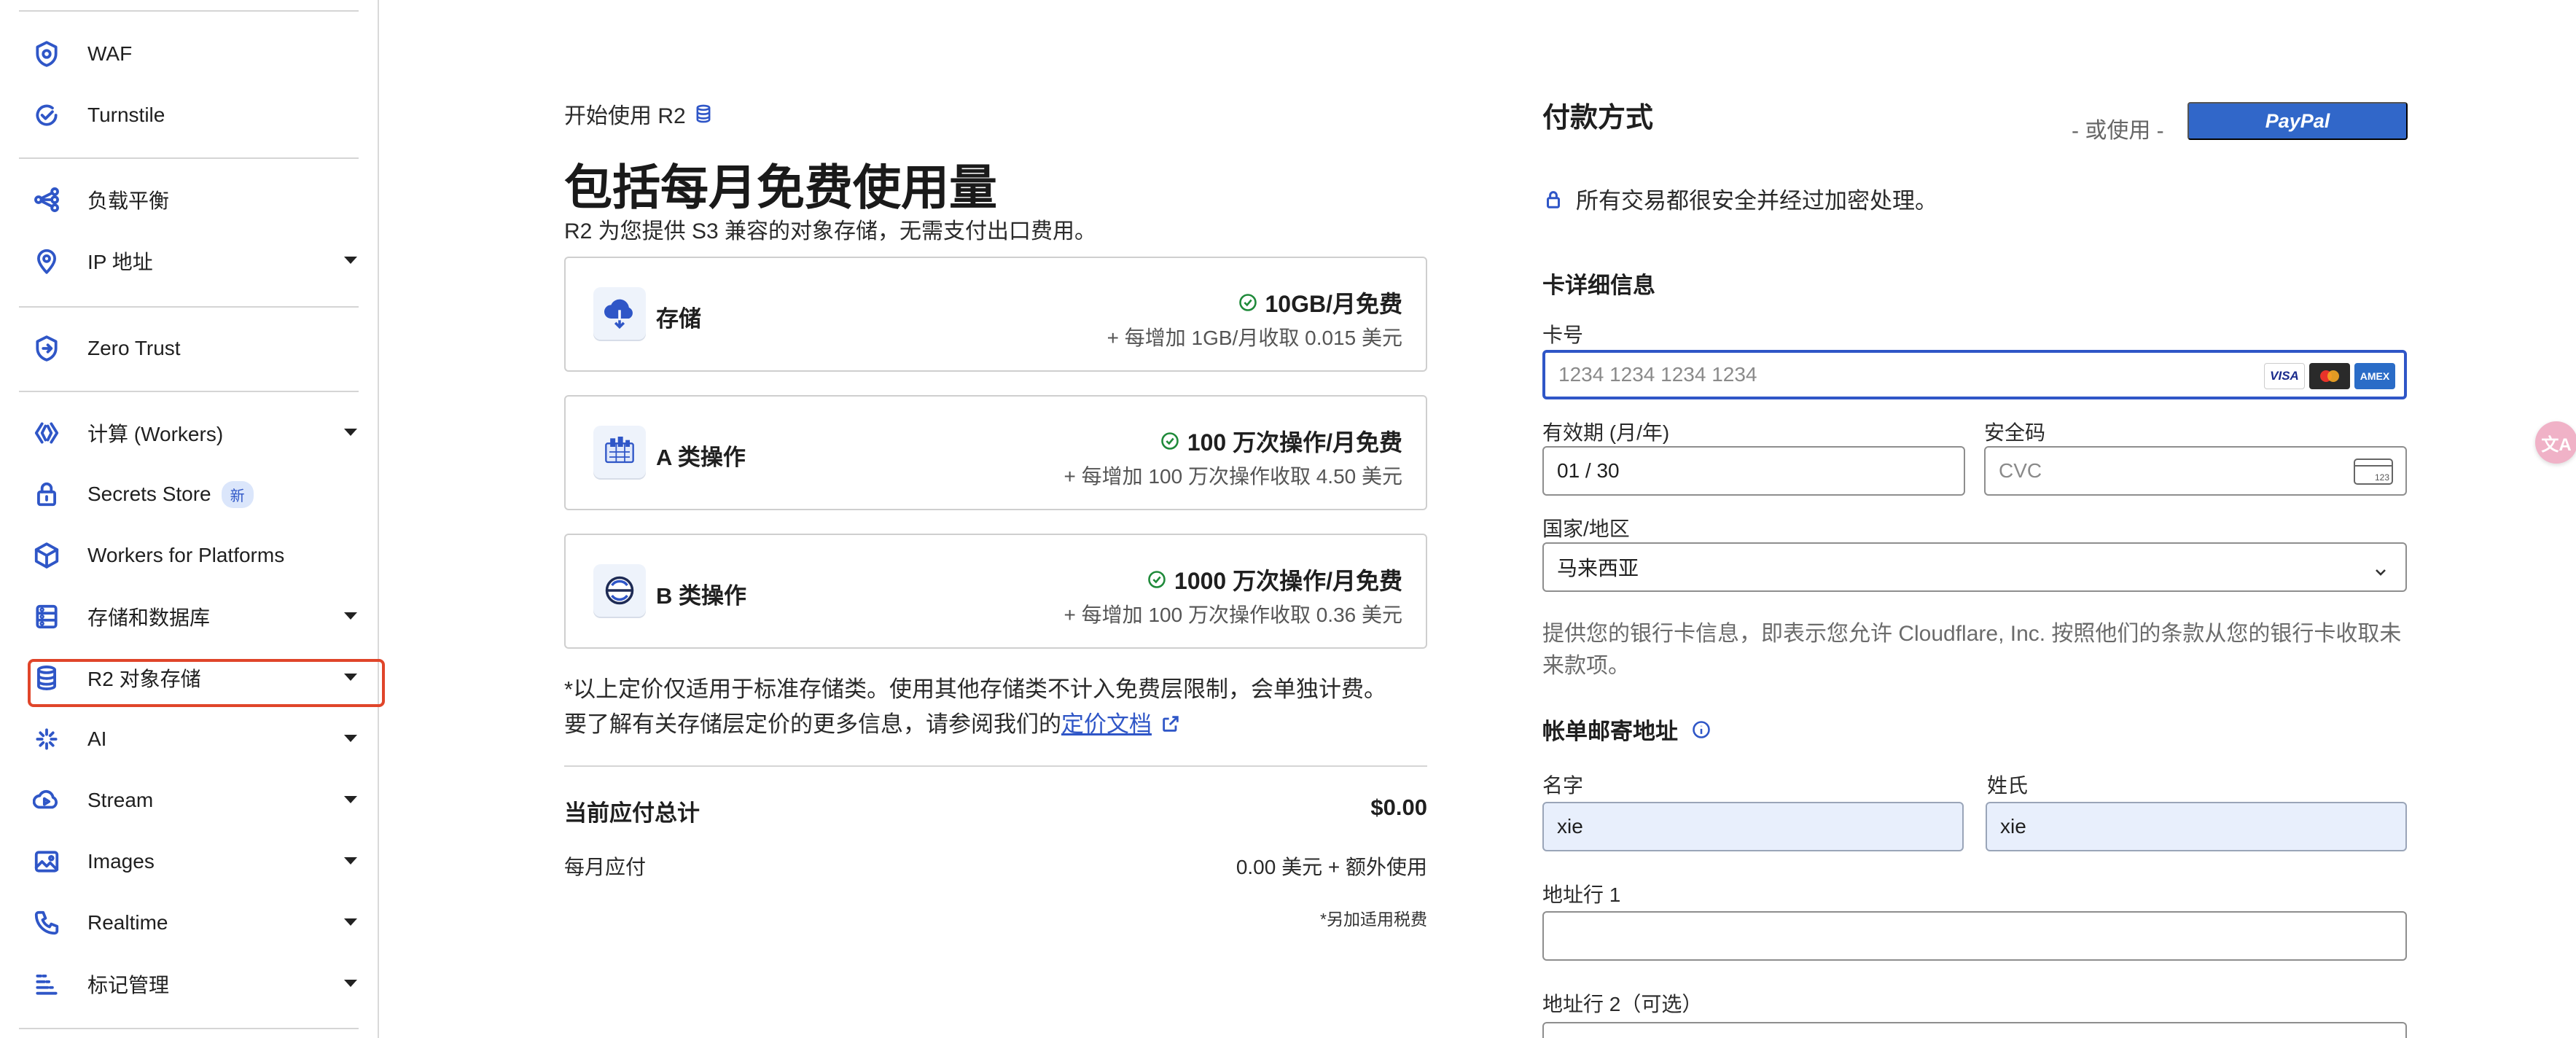 Image resolution: width=2576 pixels, height=1038 pixels. I want to click on sidebar-item-turnstile: Turnstile, so click(196, 115).